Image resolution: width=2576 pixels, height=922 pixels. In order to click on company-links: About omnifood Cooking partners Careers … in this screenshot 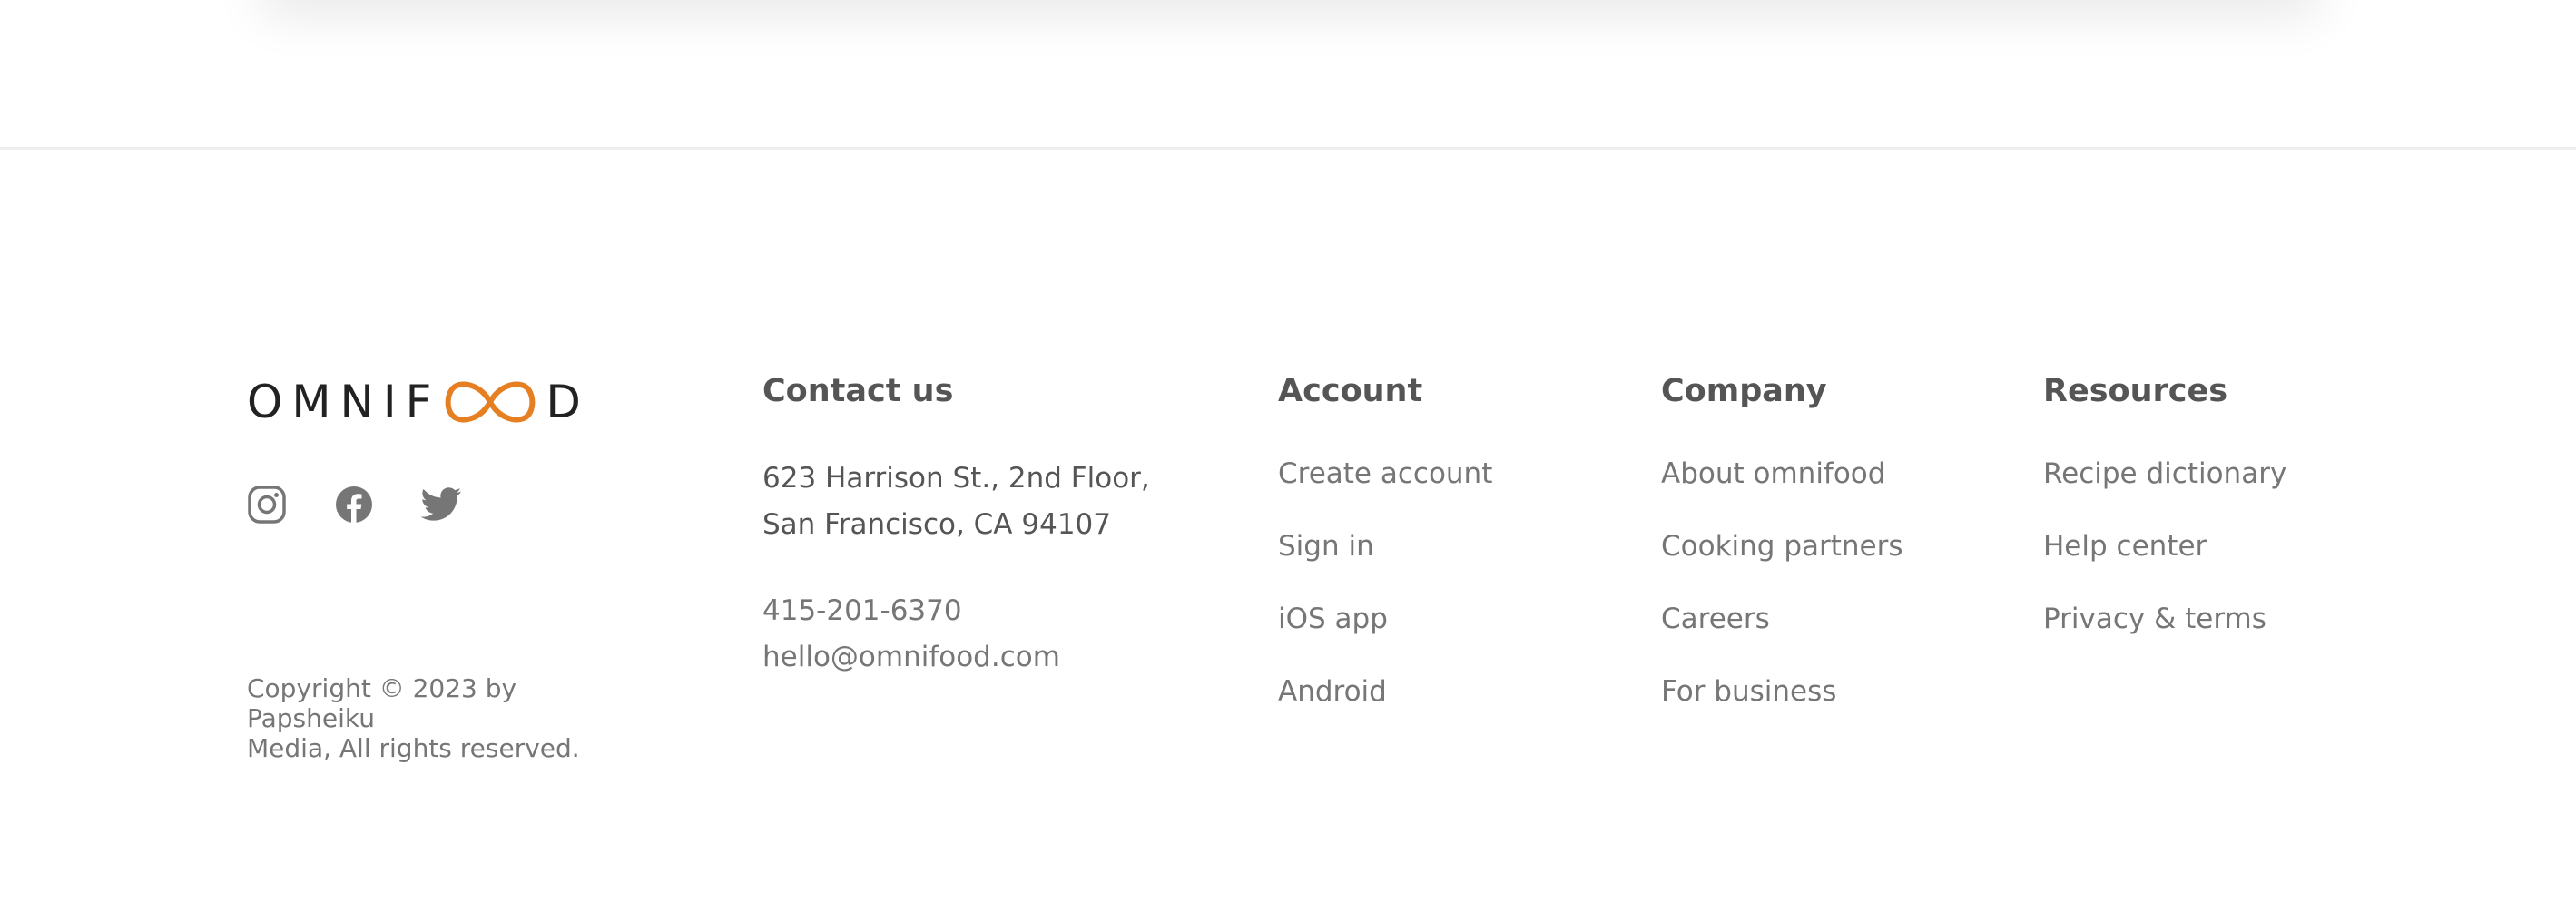, I will do `click(1782, 601)`.